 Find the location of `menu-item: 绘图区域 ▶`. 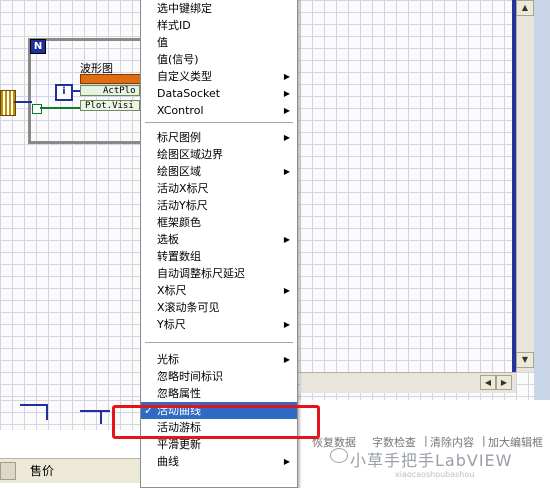

menu-item: 绘图区域 ▶ is located at coordinates (219, 171).